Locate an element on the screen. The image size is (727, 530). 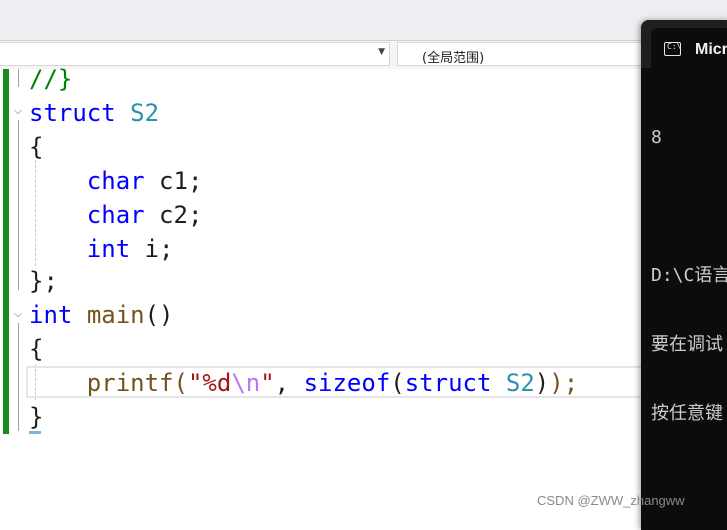
code-token: "%d is located at coordinates (209, 383).